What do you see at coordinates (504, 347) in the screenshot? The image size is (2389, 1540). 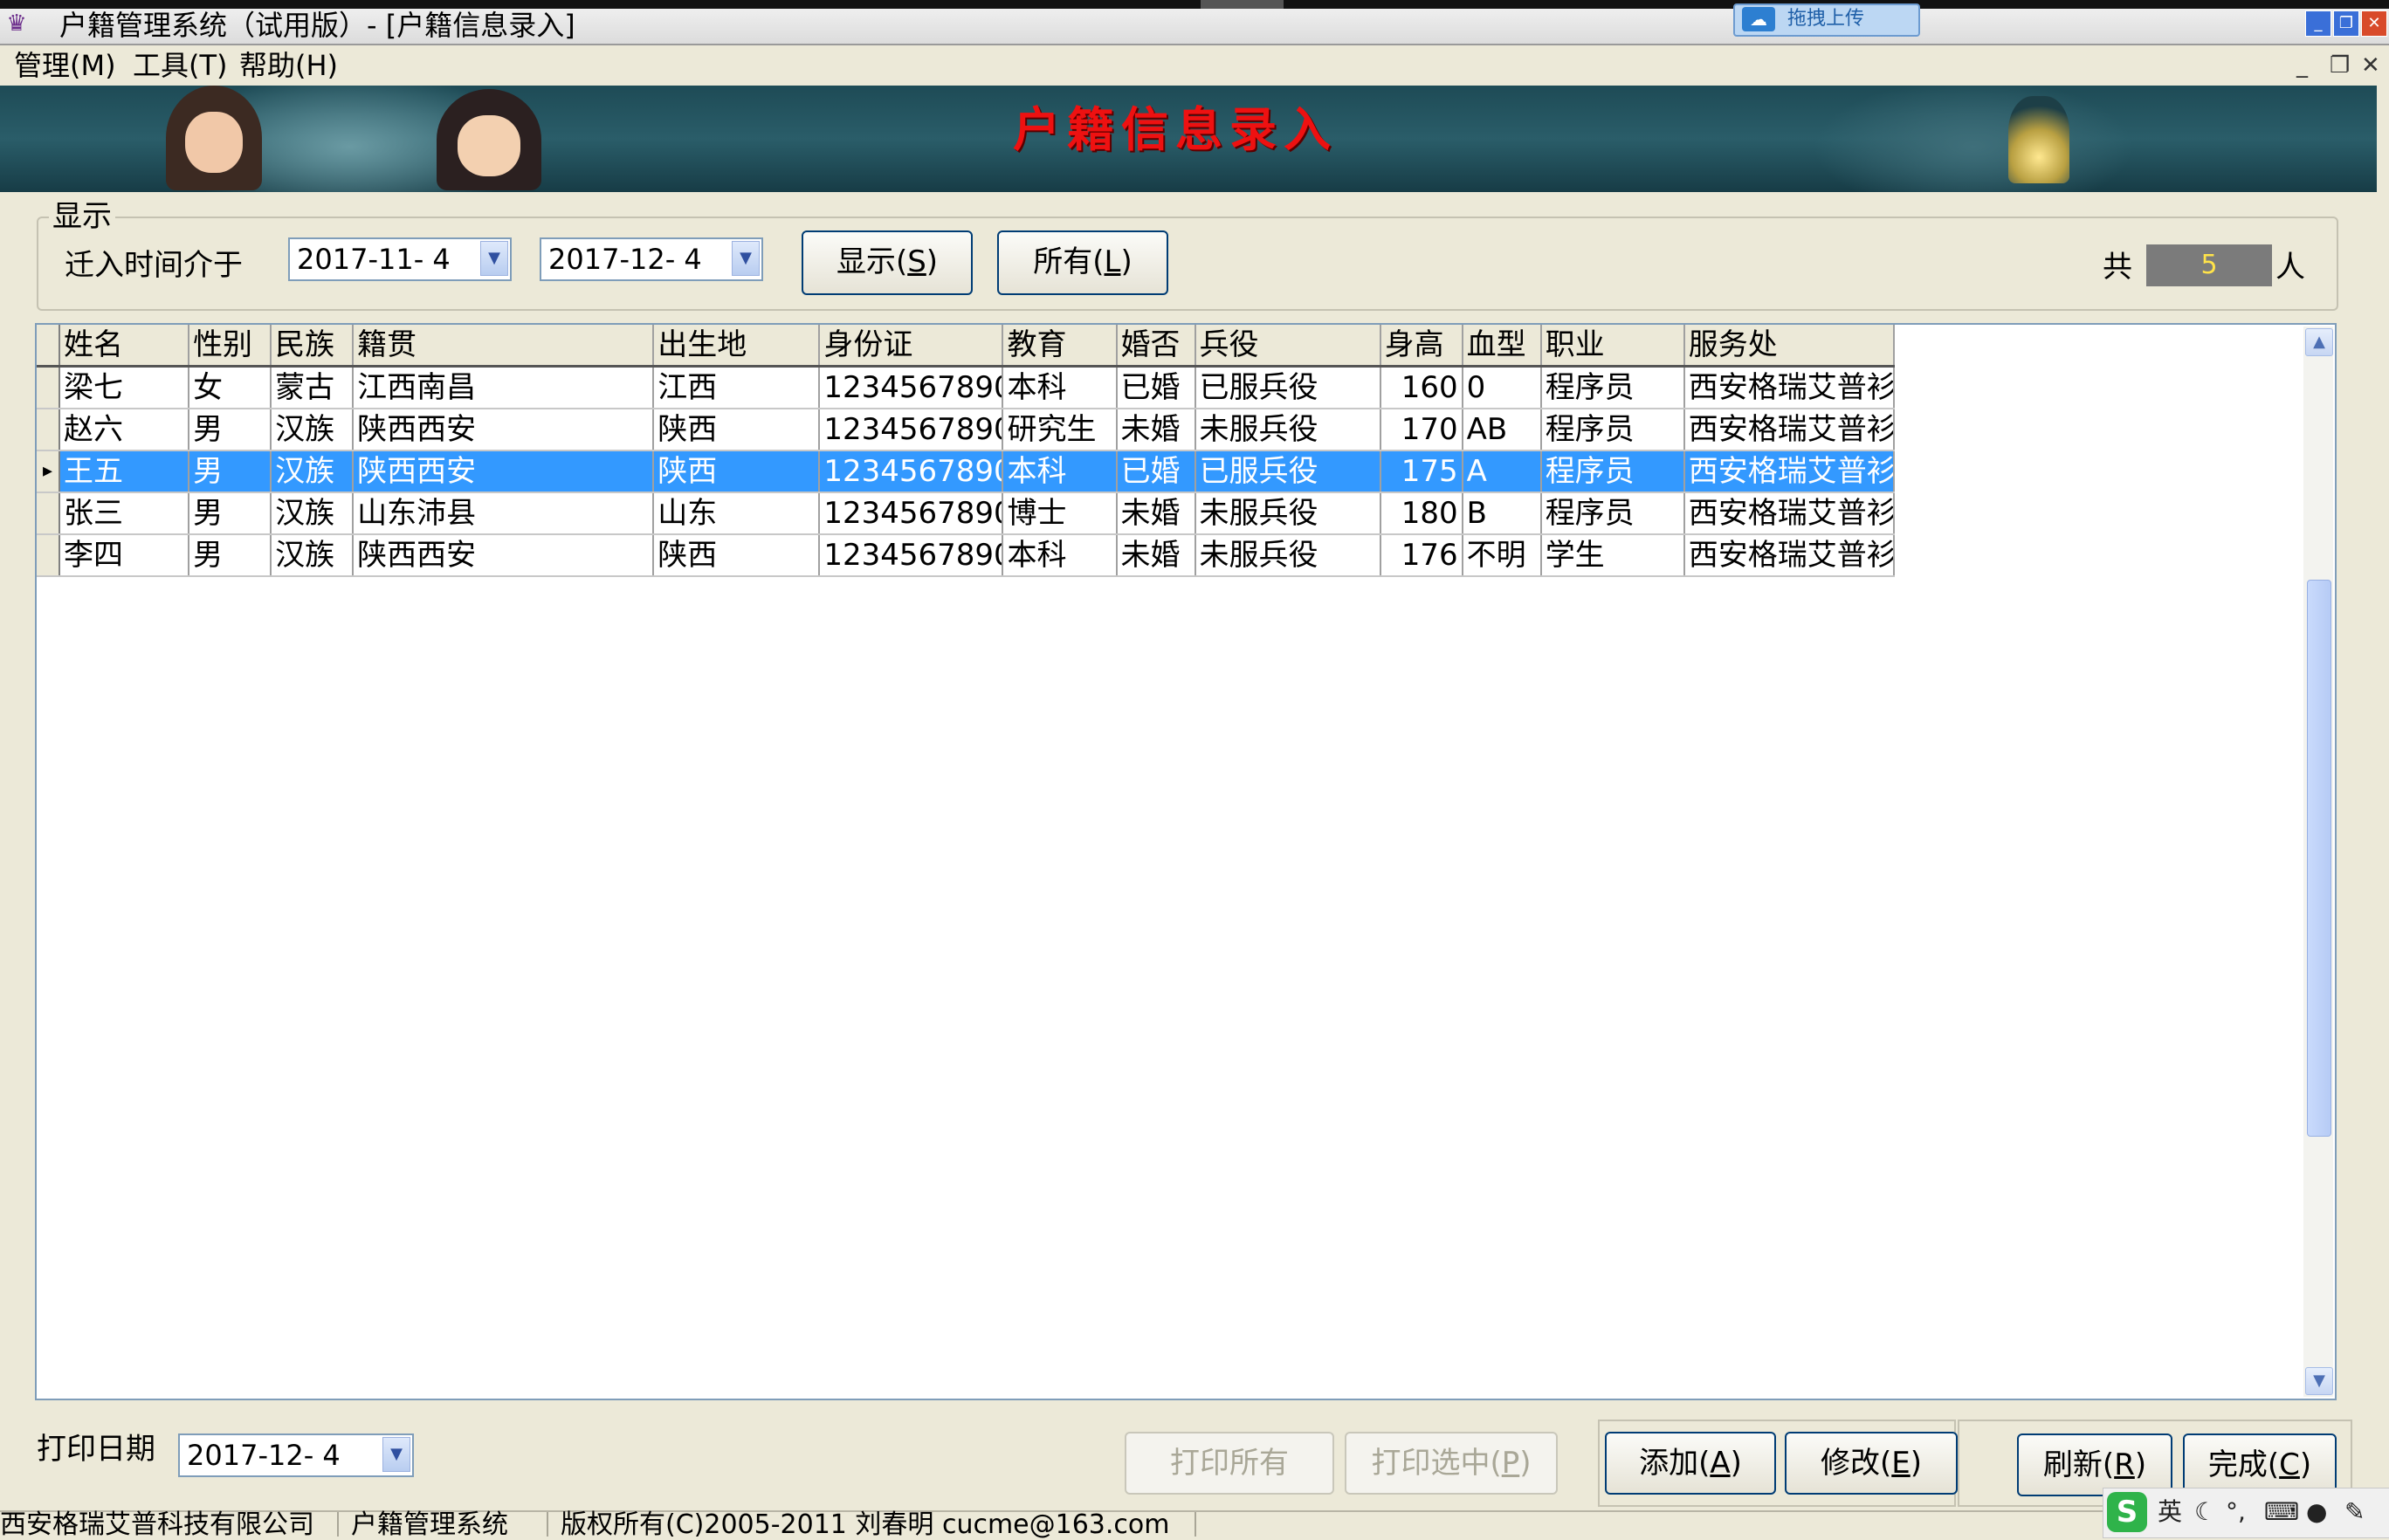 I see `column-header: 籍贯` at bounding box center [504, 347].